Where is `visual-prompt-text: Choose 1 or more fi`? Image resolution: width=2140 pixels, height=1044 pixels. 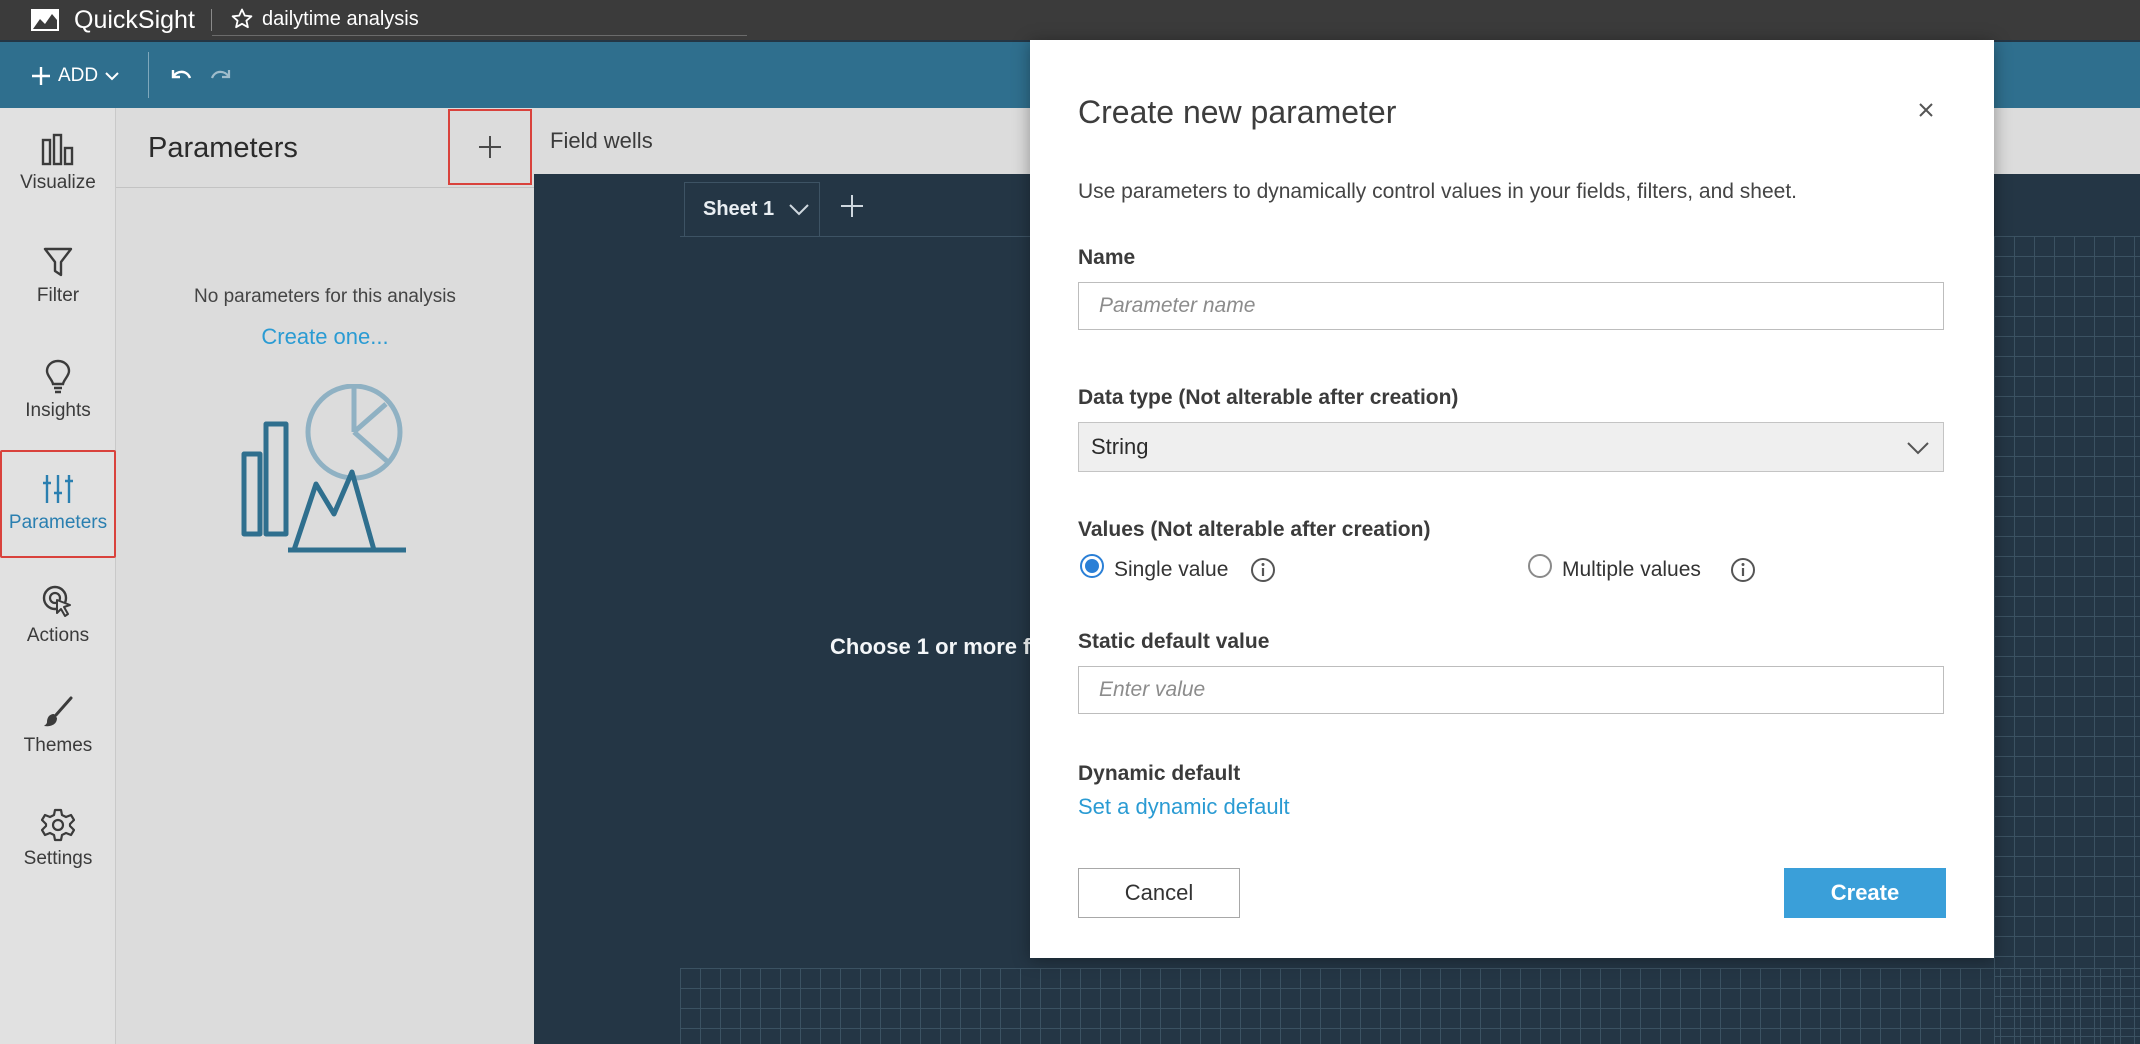
visual-prompt-text: Choose 1 or more fi is located at coordinates (930, 646).